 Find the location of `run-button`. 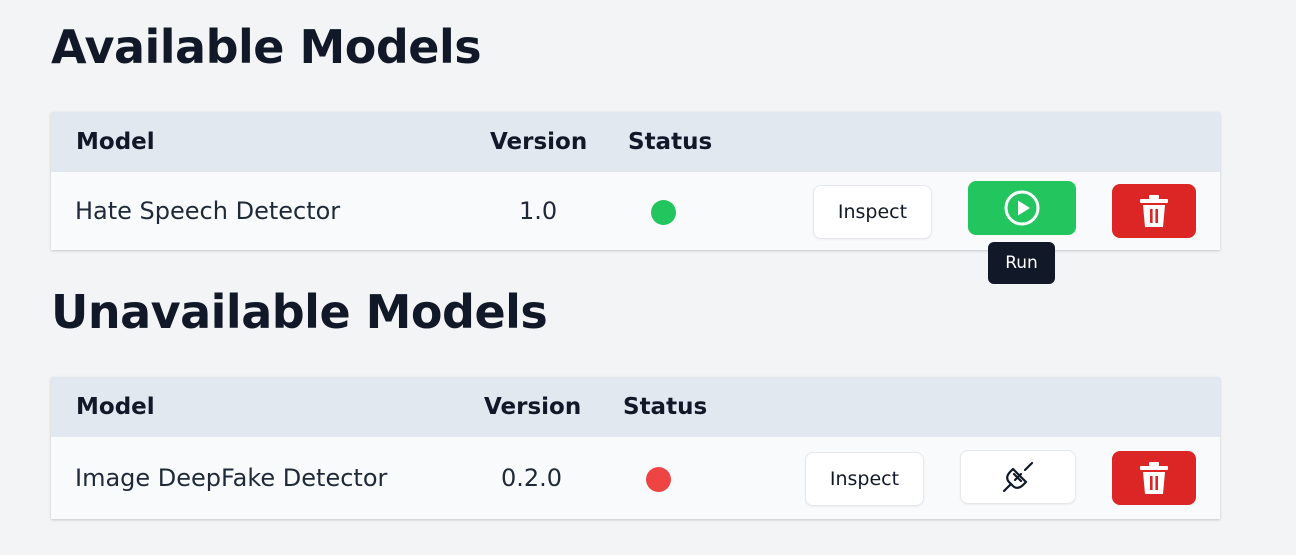

run-button is located at coordinates (1022, 208).